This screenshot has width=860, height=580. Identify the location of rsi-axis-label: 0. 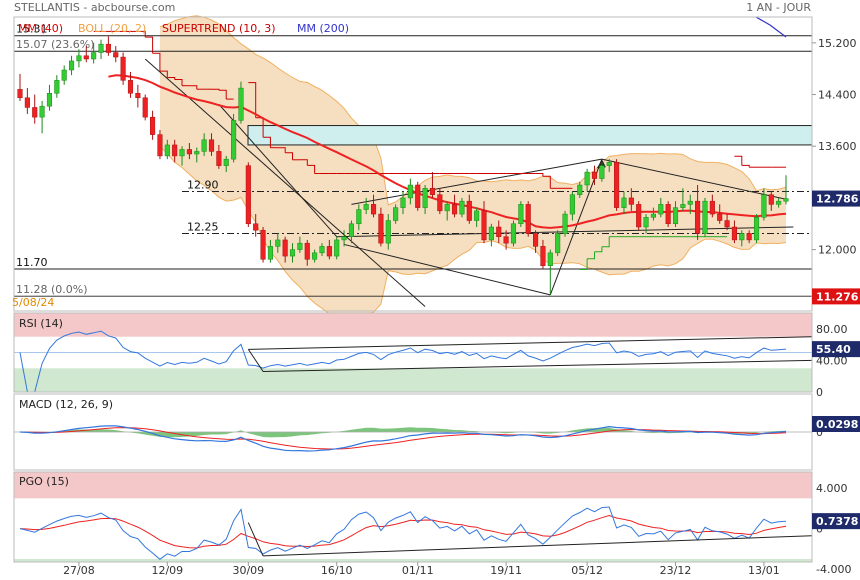
(819, 392).